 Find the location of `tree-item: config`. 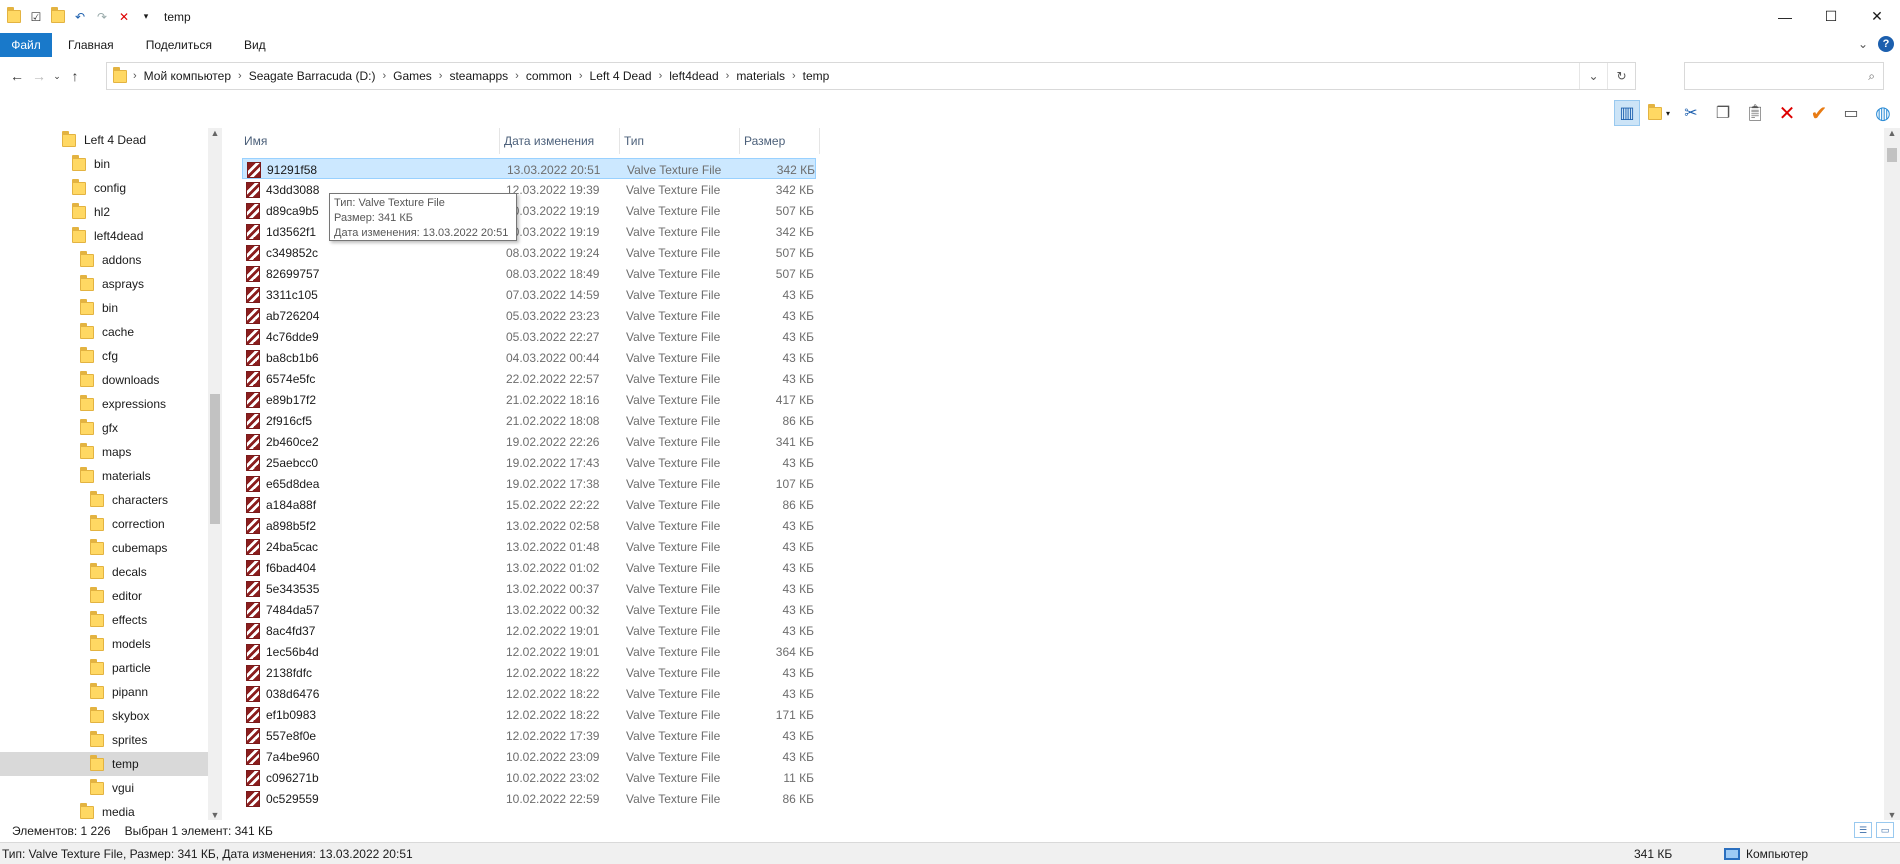

tree-item: config is located at coordinates (104, 188).